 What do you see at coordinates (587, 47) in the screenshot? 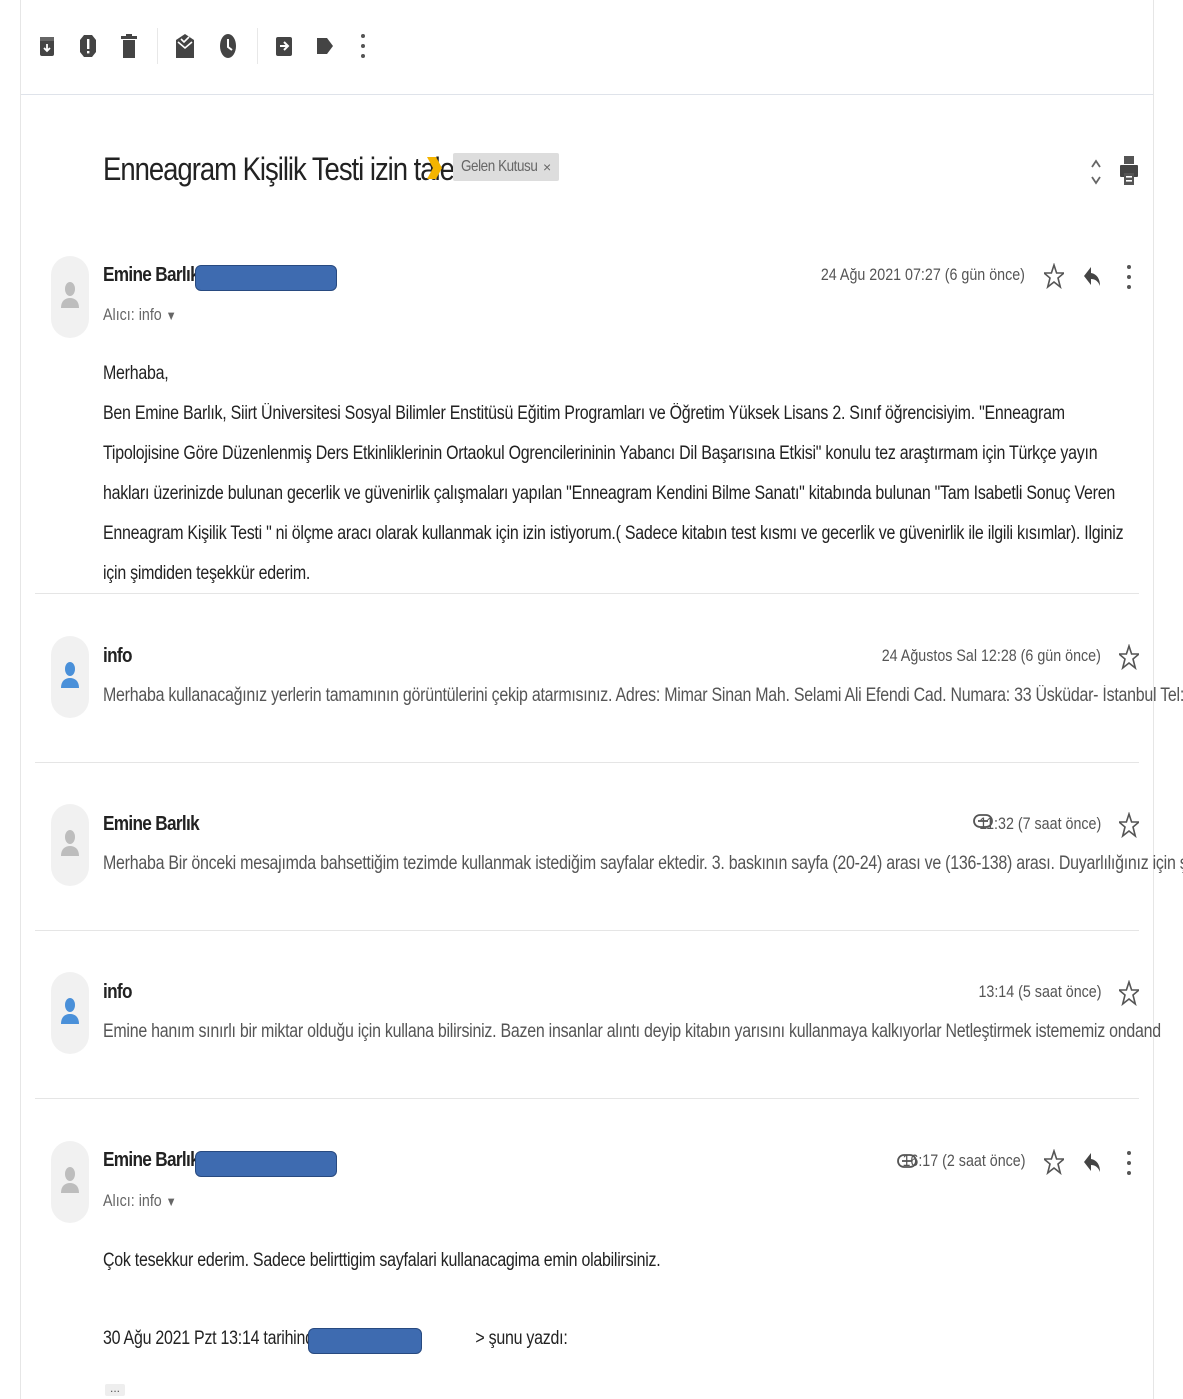
I see `toolbar` at bounding box center [587, 47].